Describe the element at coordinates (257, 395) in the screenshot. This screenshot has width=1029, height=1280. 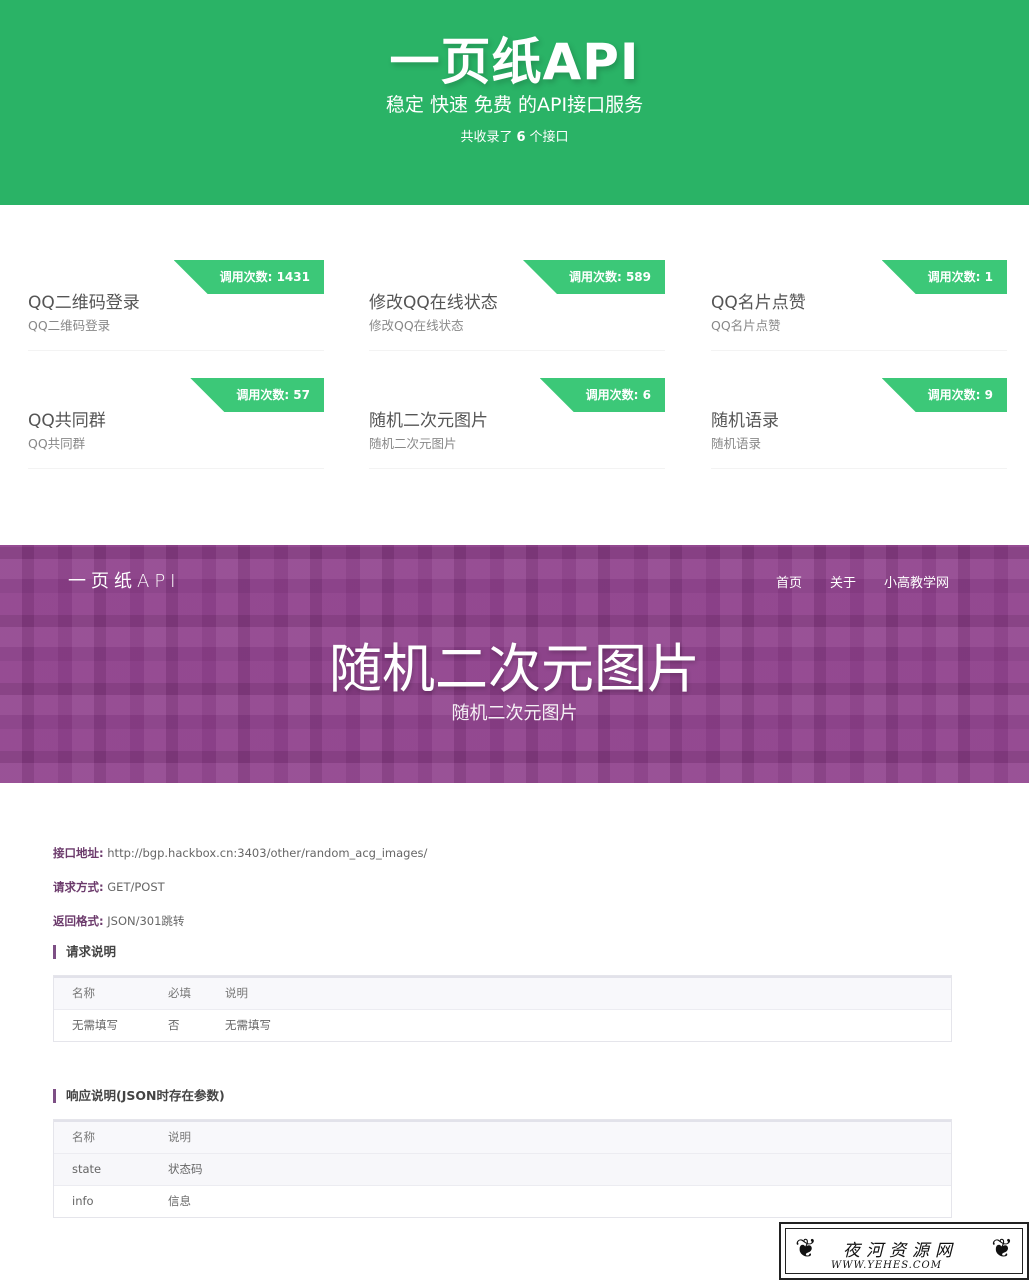
I see `call-count-badge: 调用次数: 57` at that location.